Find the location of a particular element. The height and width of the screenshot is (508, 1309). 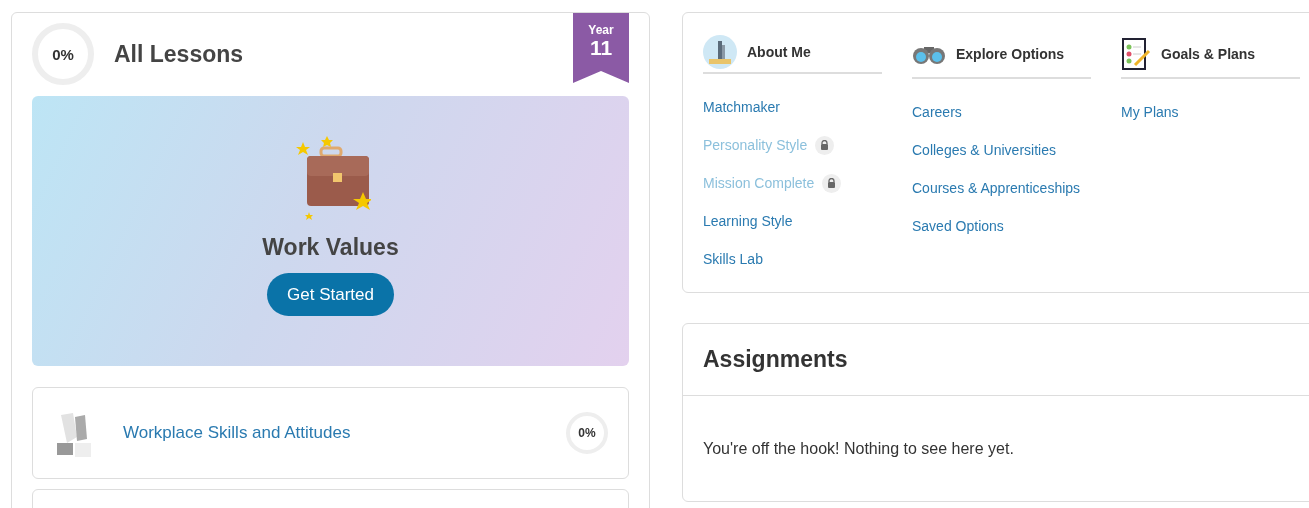

nav-link: Learning Style is located at coordinates (748, 221).